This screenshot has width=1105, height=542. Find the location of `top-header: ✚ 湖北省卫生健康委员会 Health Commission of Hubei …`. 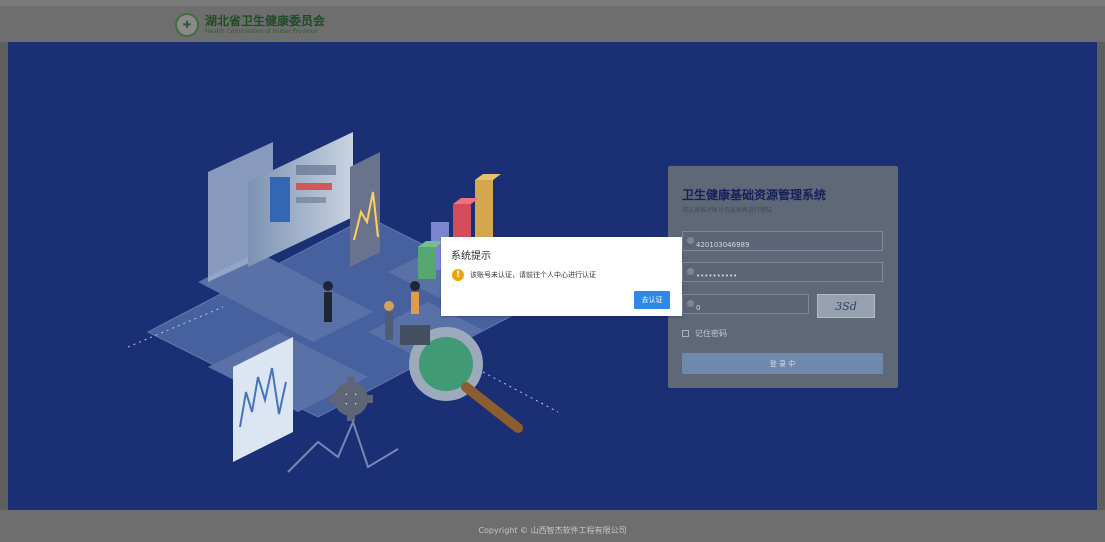

top-header: ✚ 湖北省卫生健康委员会 Health Commission of Hubei … is located at coordinates (552, 21).